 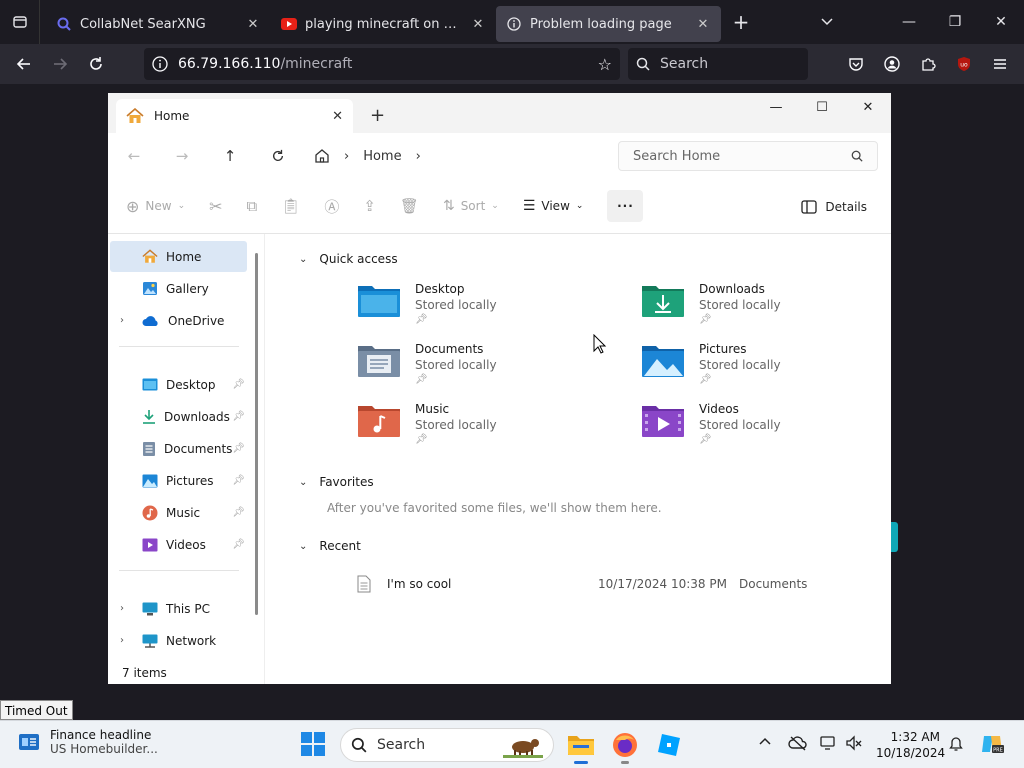 I want to click on pocket-button, so click(x=856, y=64).